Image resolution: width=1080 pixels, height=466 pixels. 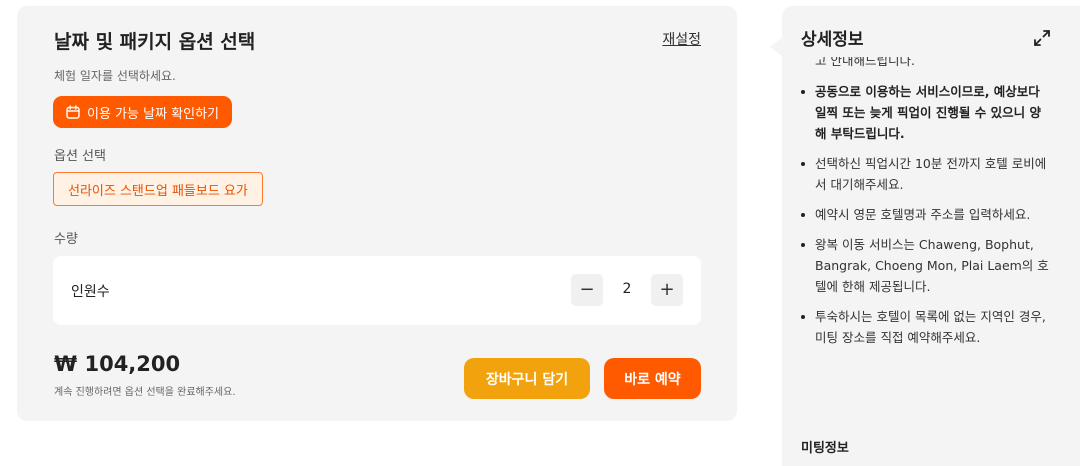 What do you see at coordinates (145, 392) in the screenshot?
I see `price-note: 계속 진행하려면 옵션 선택을 완료해주세요.` at bounding box center [145, 392].